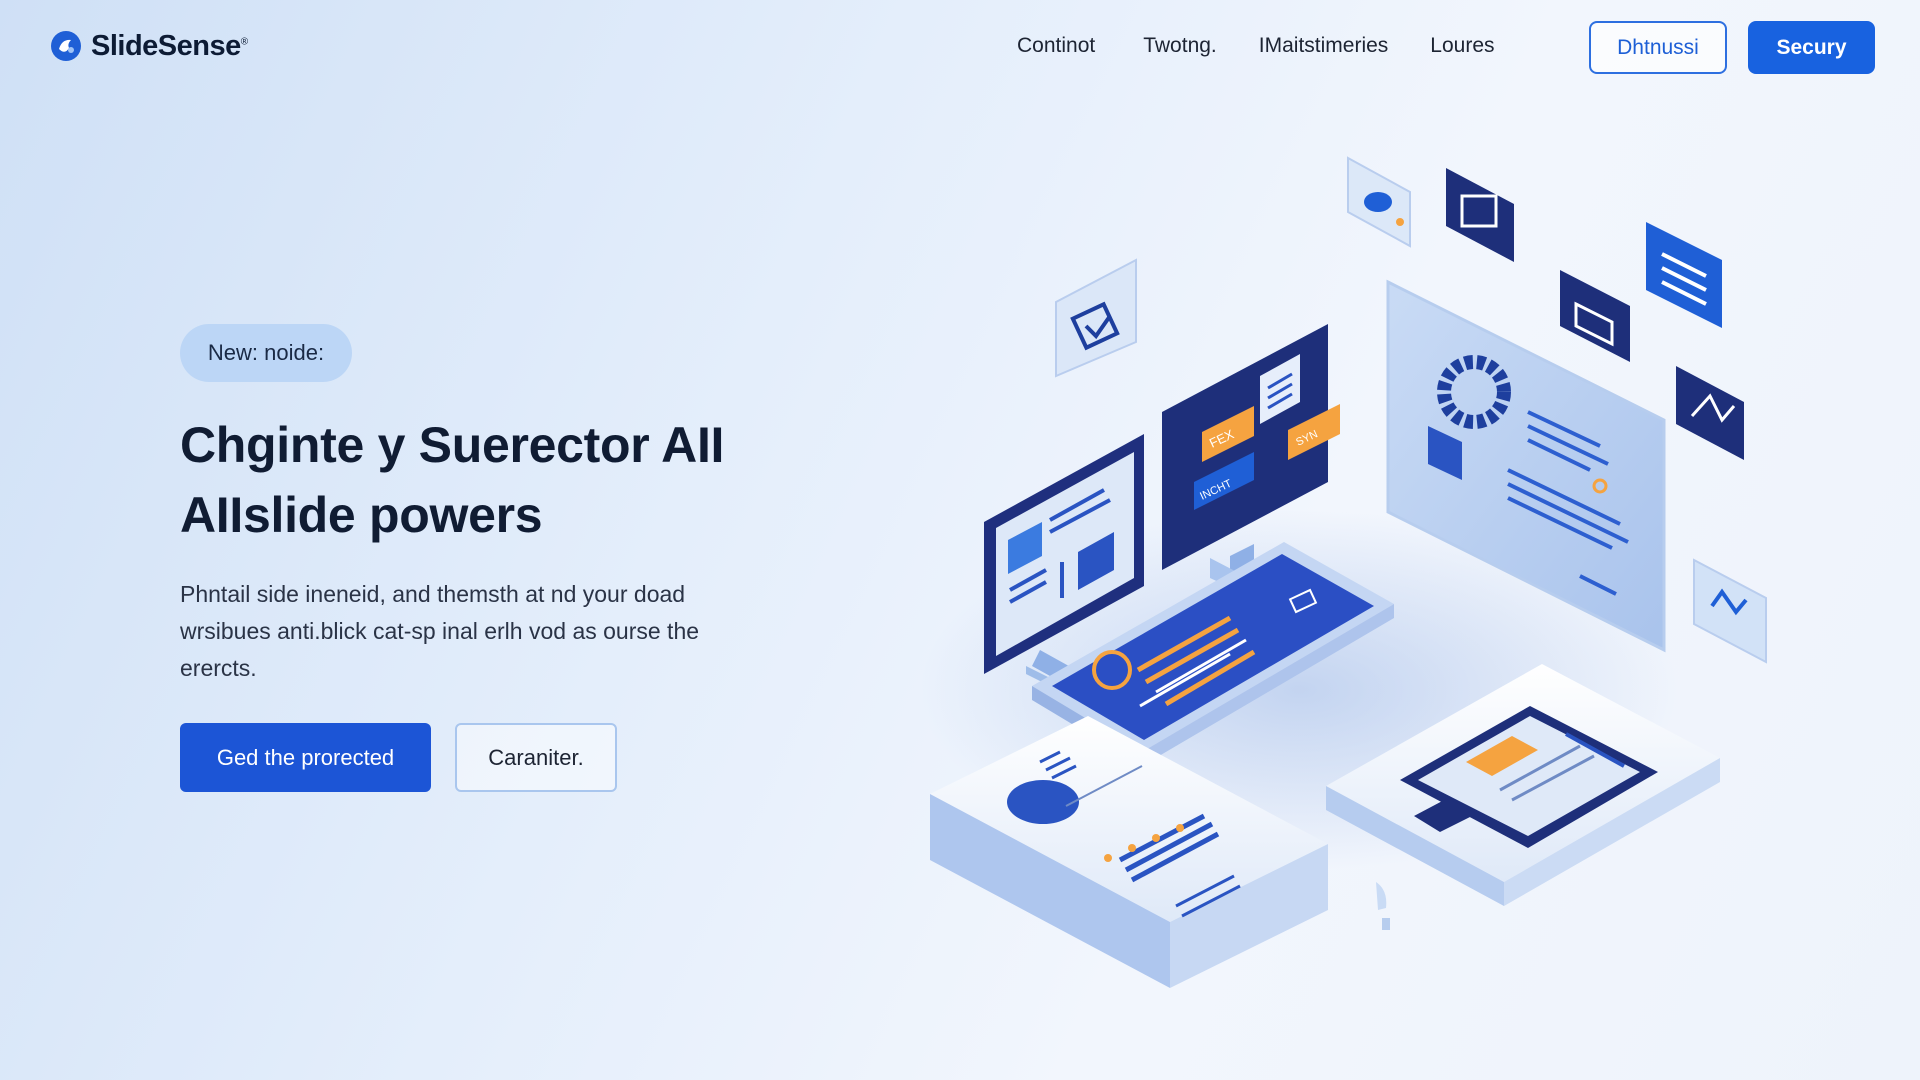 This screenshot has width=1920, height=1080. Describe the element at coordinates (1324, 46) in the screenshot. I see `nav-link-imaitstimeries: IMaitstimeries` at that location.